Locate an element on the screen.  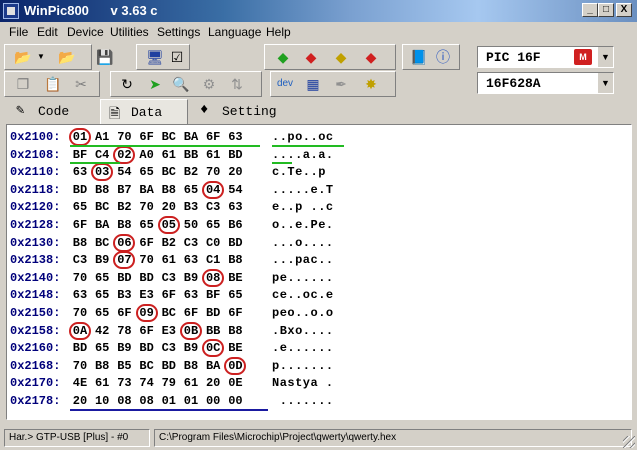
menu-device: Device is located at coordinates (85, 32).